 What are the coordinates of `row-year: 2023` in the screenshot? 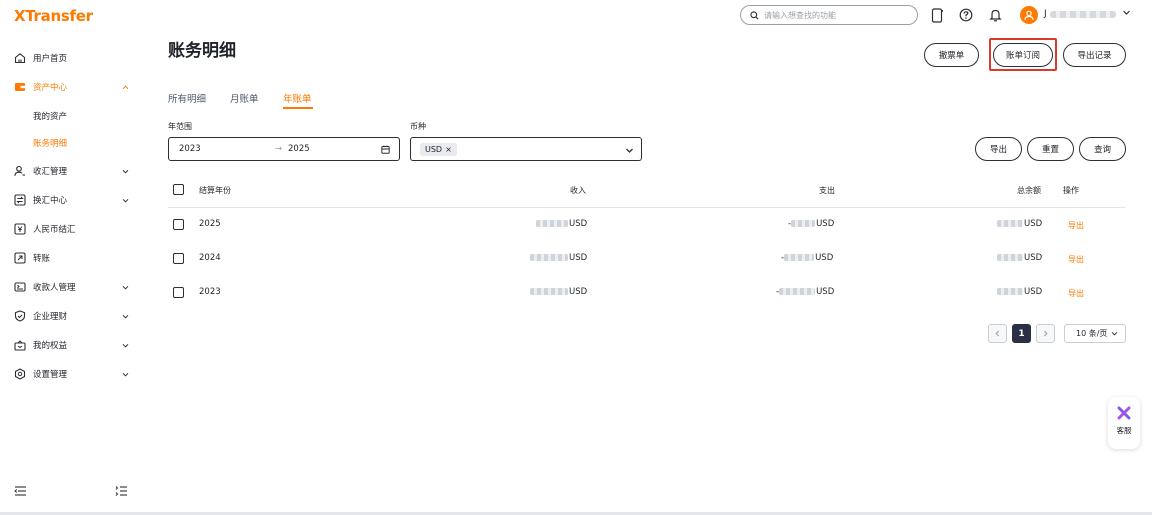 It's located at (210, 292).